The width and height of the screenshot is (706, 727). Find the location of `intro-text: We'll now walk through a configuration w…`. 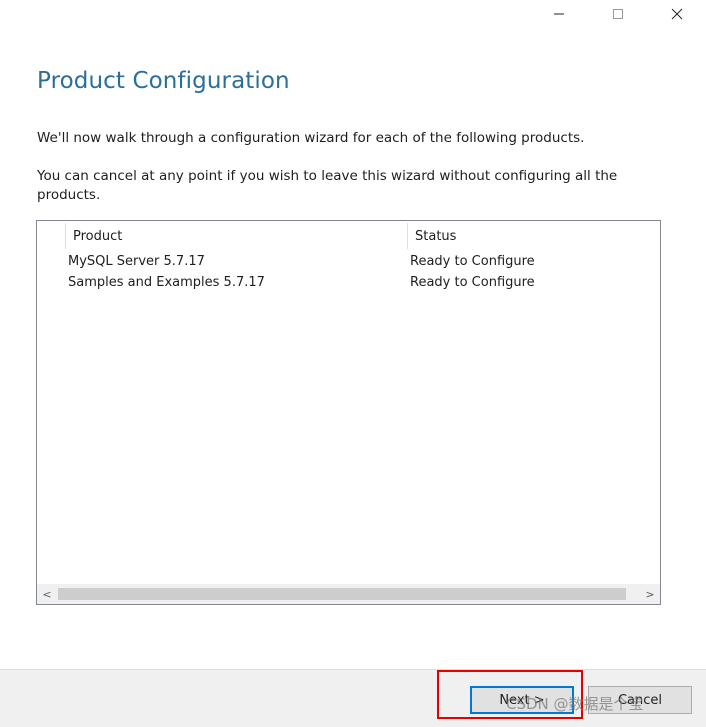

intro-text: We'll now walk through a configuration w… is located at coordinates (311, 138).